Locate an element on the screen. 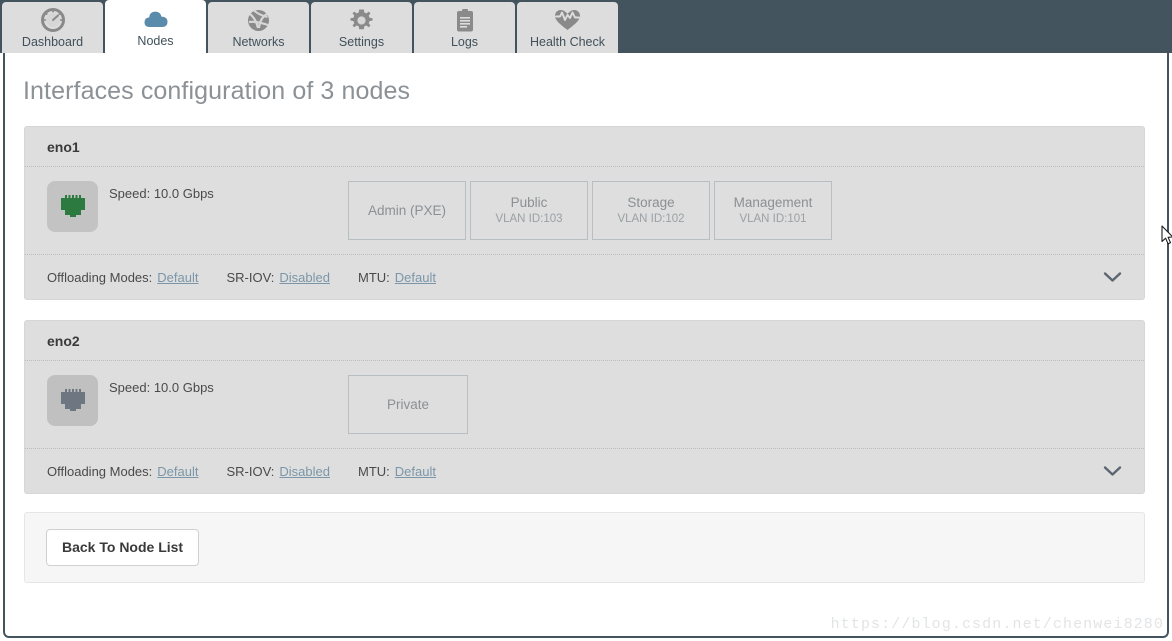  mtu-eno2: MTU: Default is located at coordinates (397, 471).